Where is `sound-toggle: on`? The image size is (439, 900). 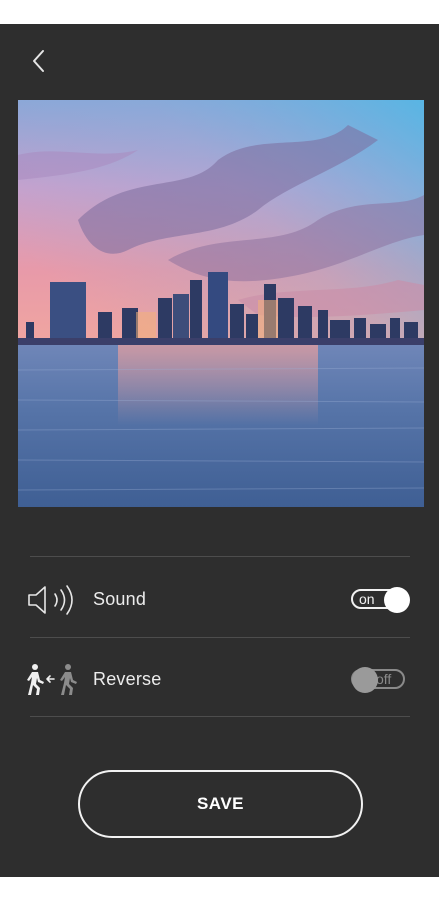
sound-toggle: on is located at coordinates (380, 600).